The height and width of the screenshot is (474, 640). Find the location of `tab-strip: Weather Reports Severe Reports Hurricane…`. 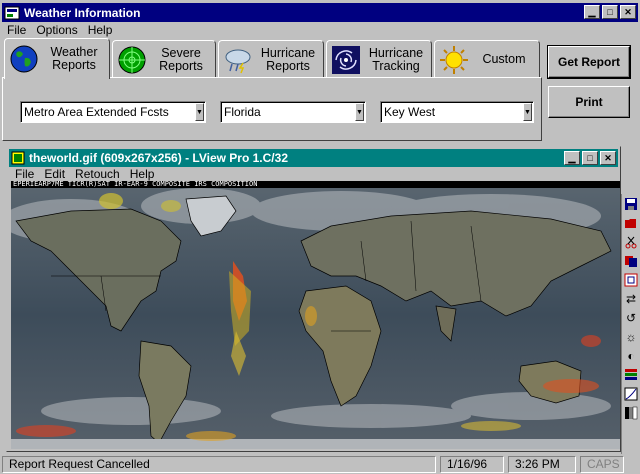

tab-strip: Weather Reports Severe Reports Hurricane… is located at coordinates (272, 58).